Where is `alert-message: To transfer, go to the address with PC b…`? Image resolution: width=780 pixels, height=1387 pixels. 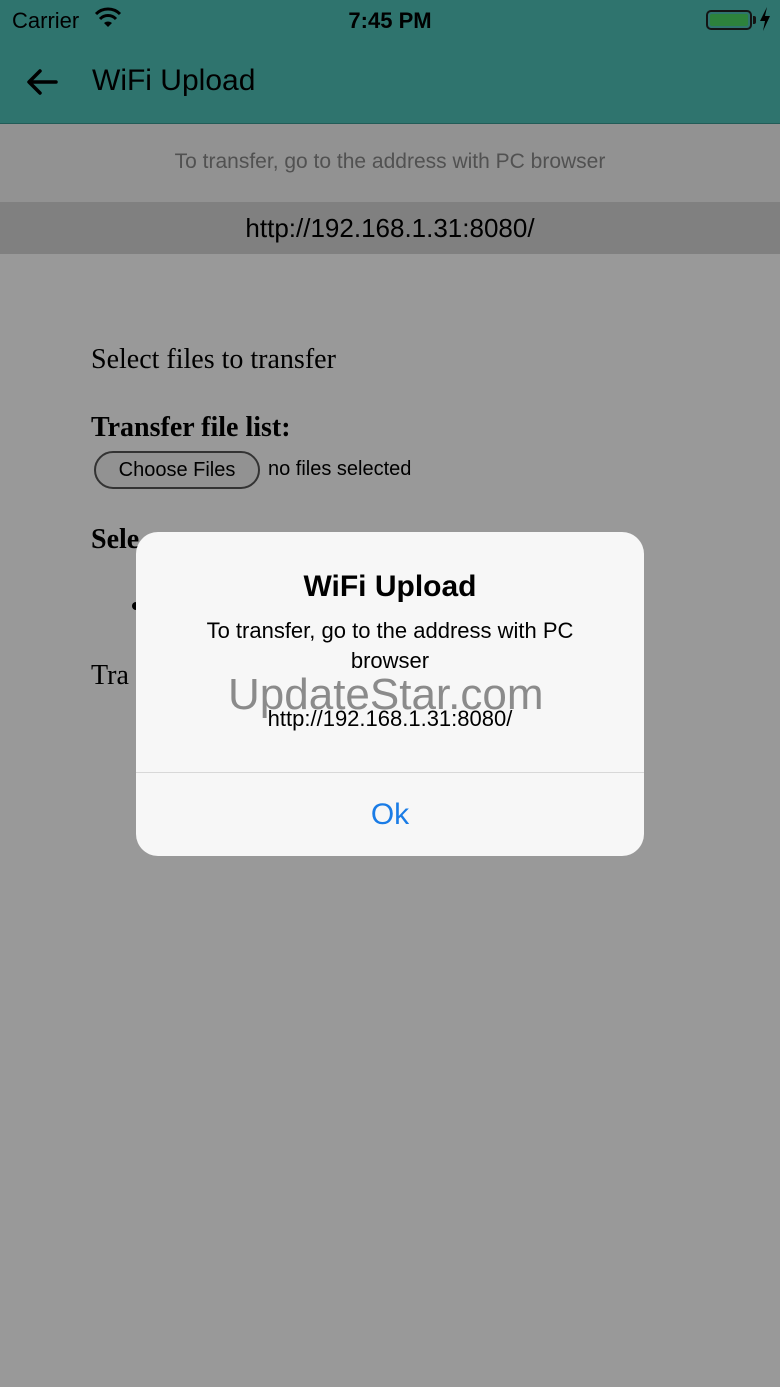 alert-message: To transfer, go to the address with PC b… is located at coordinates (390, 645).